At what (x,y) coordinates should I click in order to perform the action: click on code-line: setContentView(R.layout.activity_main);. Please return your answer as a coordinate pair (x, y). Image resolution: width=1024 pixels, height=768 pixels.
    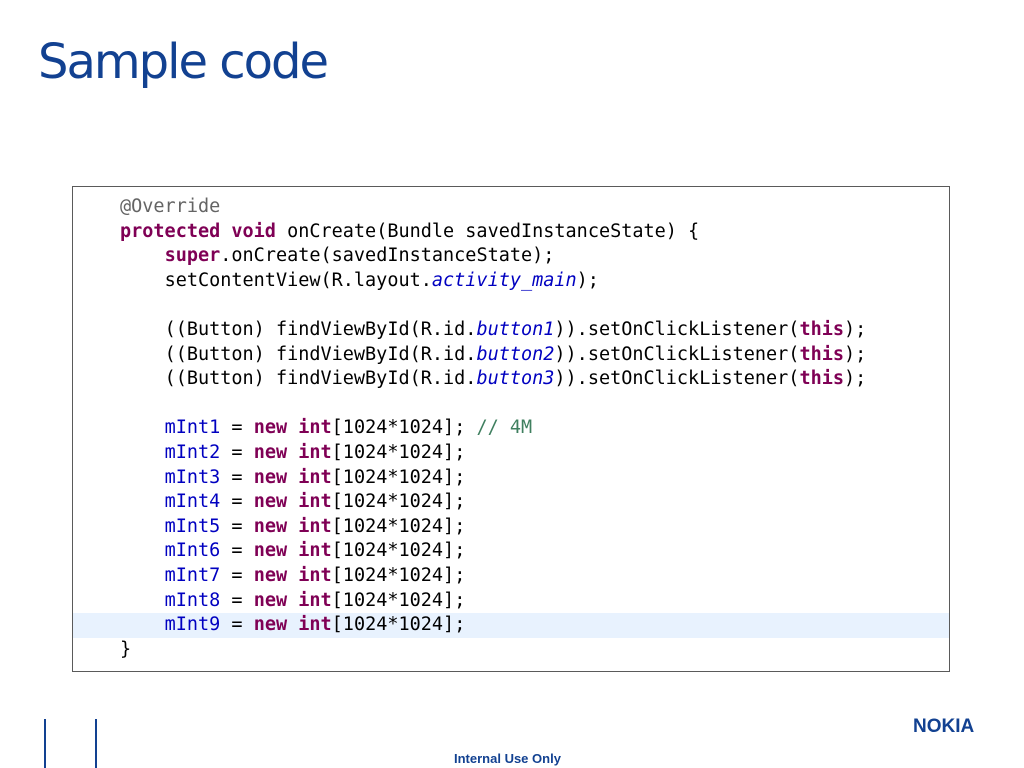
    Looking at the image, I should click on (511, 281).